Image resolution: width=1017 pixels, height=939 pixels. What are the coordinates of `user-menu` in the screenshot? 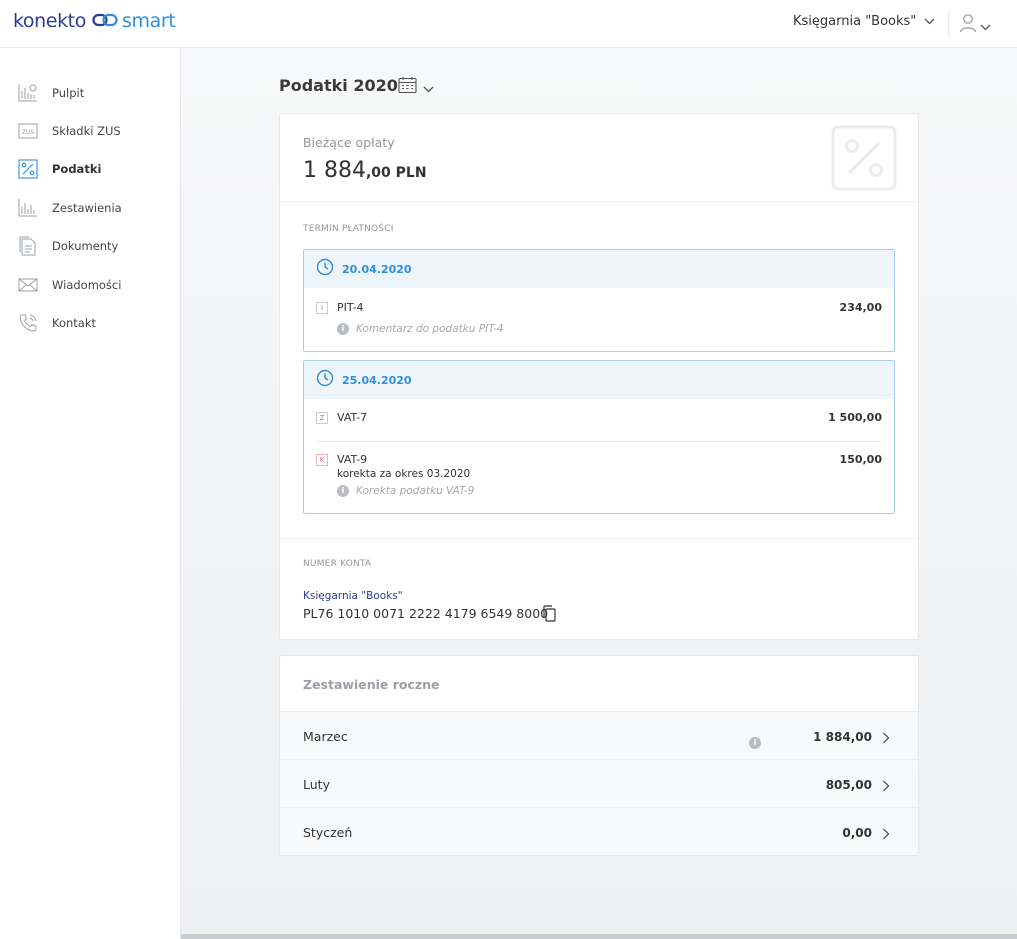 It's located at (975, 25).